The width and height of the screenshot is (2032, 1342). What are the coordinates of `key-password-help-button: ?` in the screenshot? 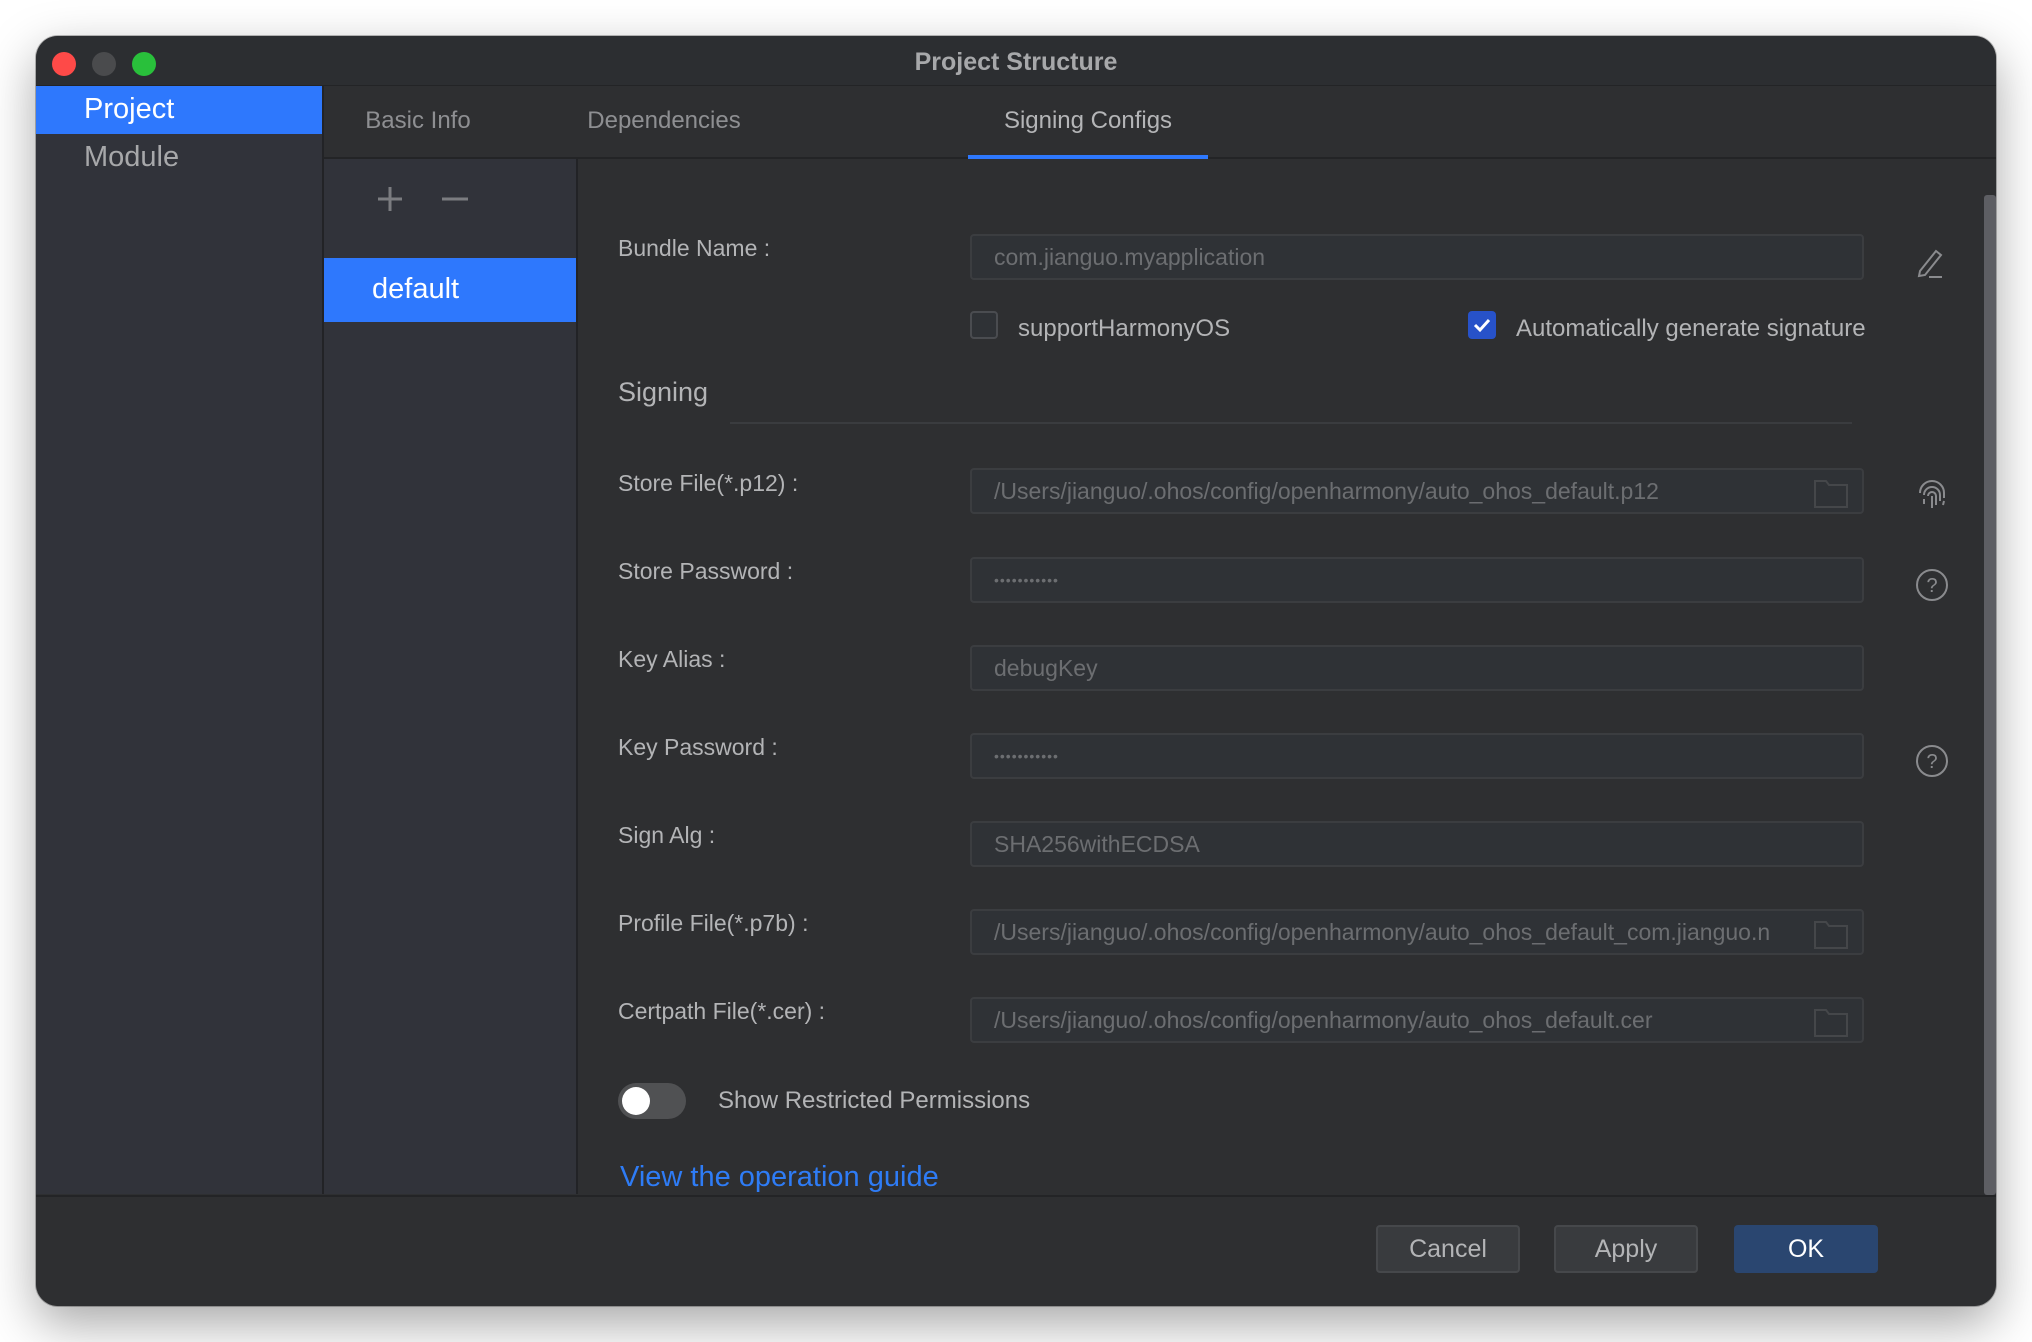 It's located at (1932, 761).